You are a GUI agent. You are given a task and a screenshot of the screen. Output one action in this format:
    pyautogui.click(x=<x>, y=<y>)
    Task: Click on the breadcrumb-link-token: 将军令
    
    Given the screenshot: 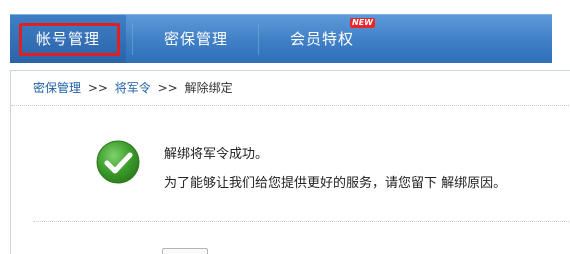 What is the action you would take?
    pyautogui.click(x=133, y=88)
    